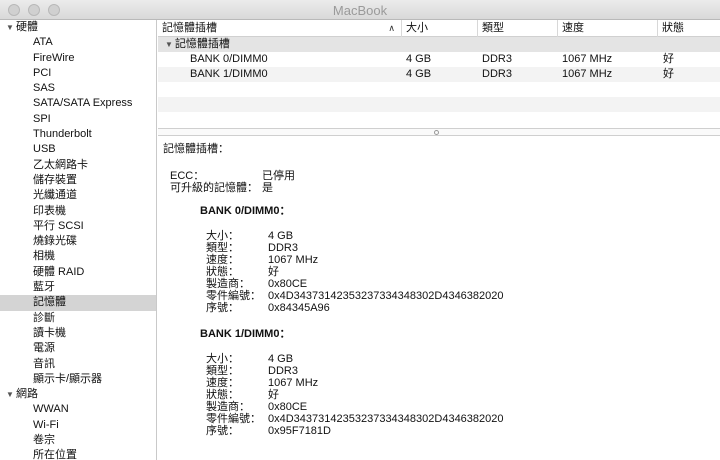 This screenshot has width=720, height=460. What do you see at coordinates (439, 44) in the screenshot?
I see `table-group-row: ▼ 記憶體插槽` at bounding box center [439, 44].